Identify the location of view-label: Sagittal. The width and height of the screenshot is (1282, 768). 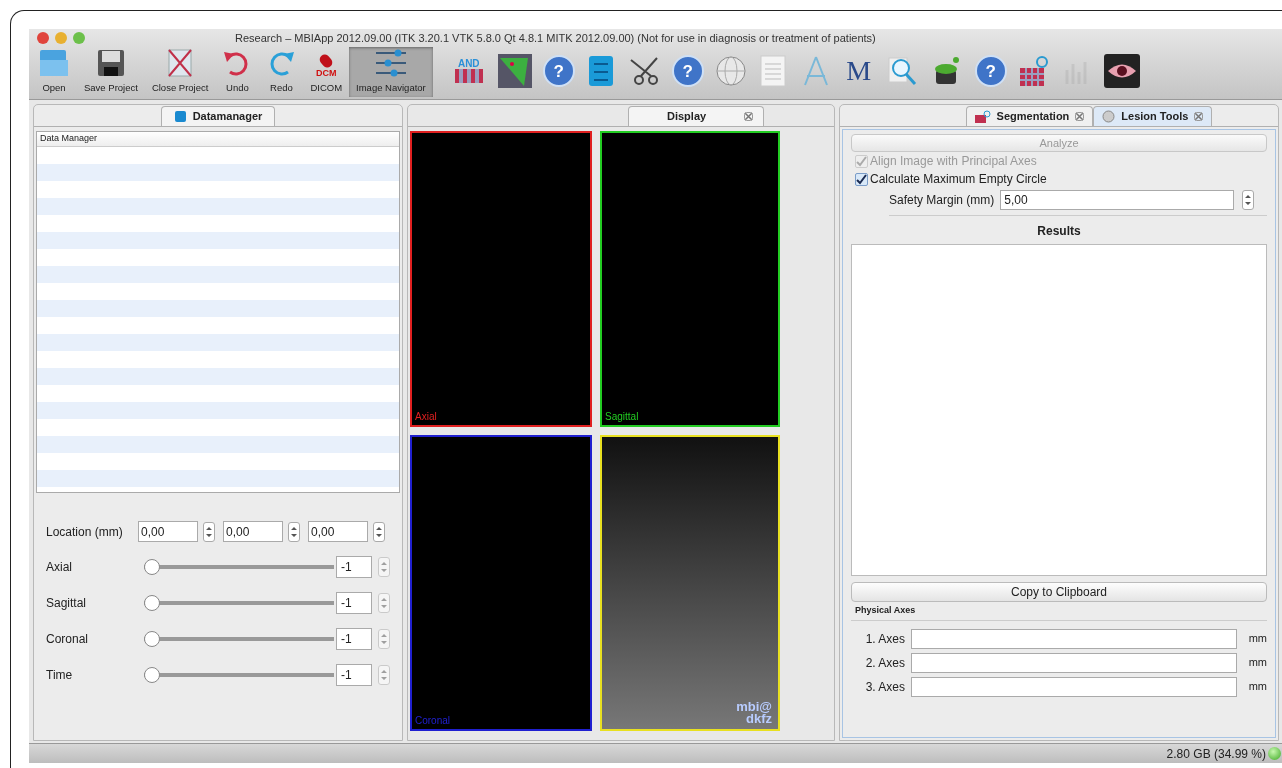
(622, 417).